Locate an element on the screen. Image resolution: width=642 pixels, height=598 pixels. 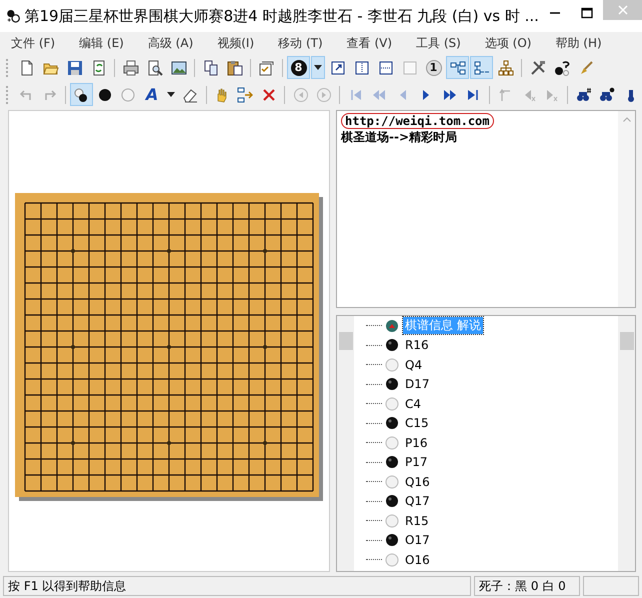
binoculars-hash-icon is located at coordinates (584, 94).